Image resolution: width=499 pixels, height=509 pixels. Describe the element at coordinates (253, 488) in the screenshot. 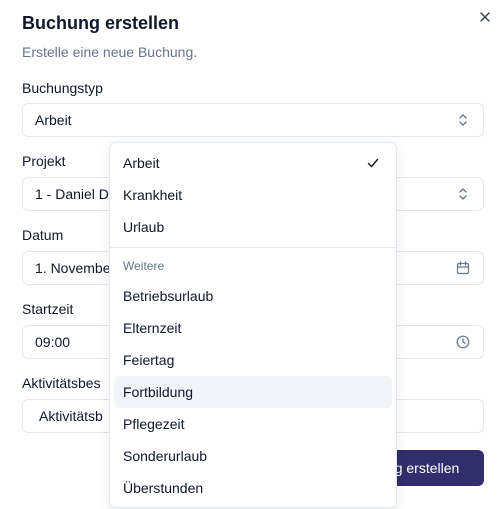

I see `option-ueberstunden: Überstunden` at that location.